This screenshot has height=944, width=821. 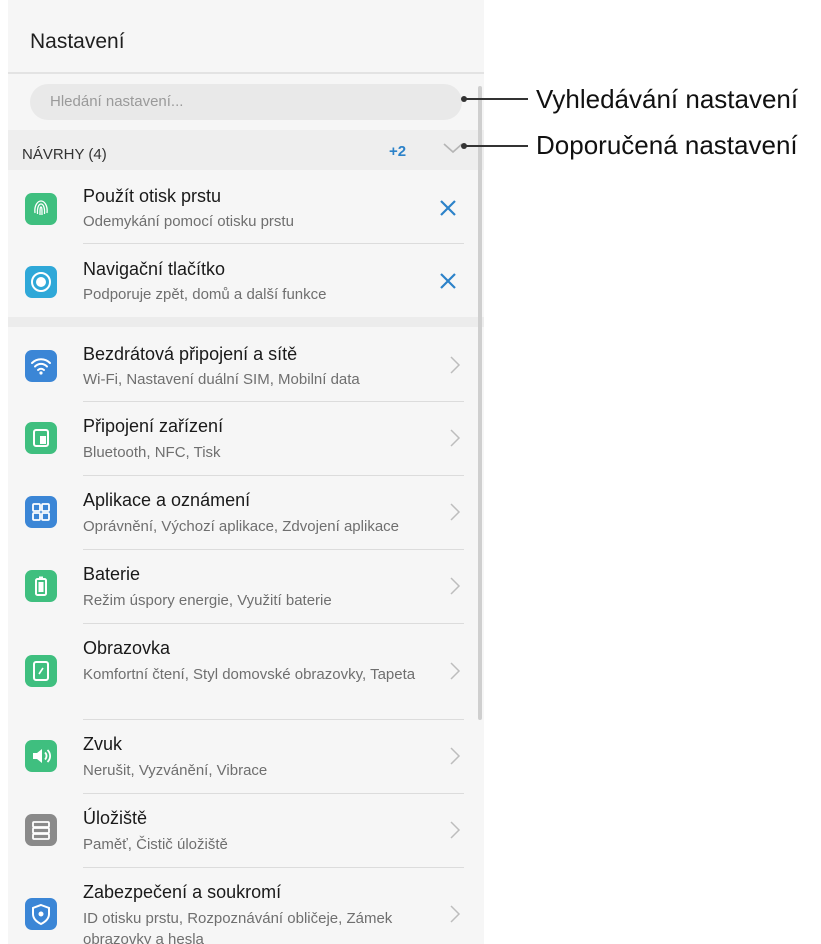 I want to click on settings-item-title: Baterie, so click(x=112, y=574).